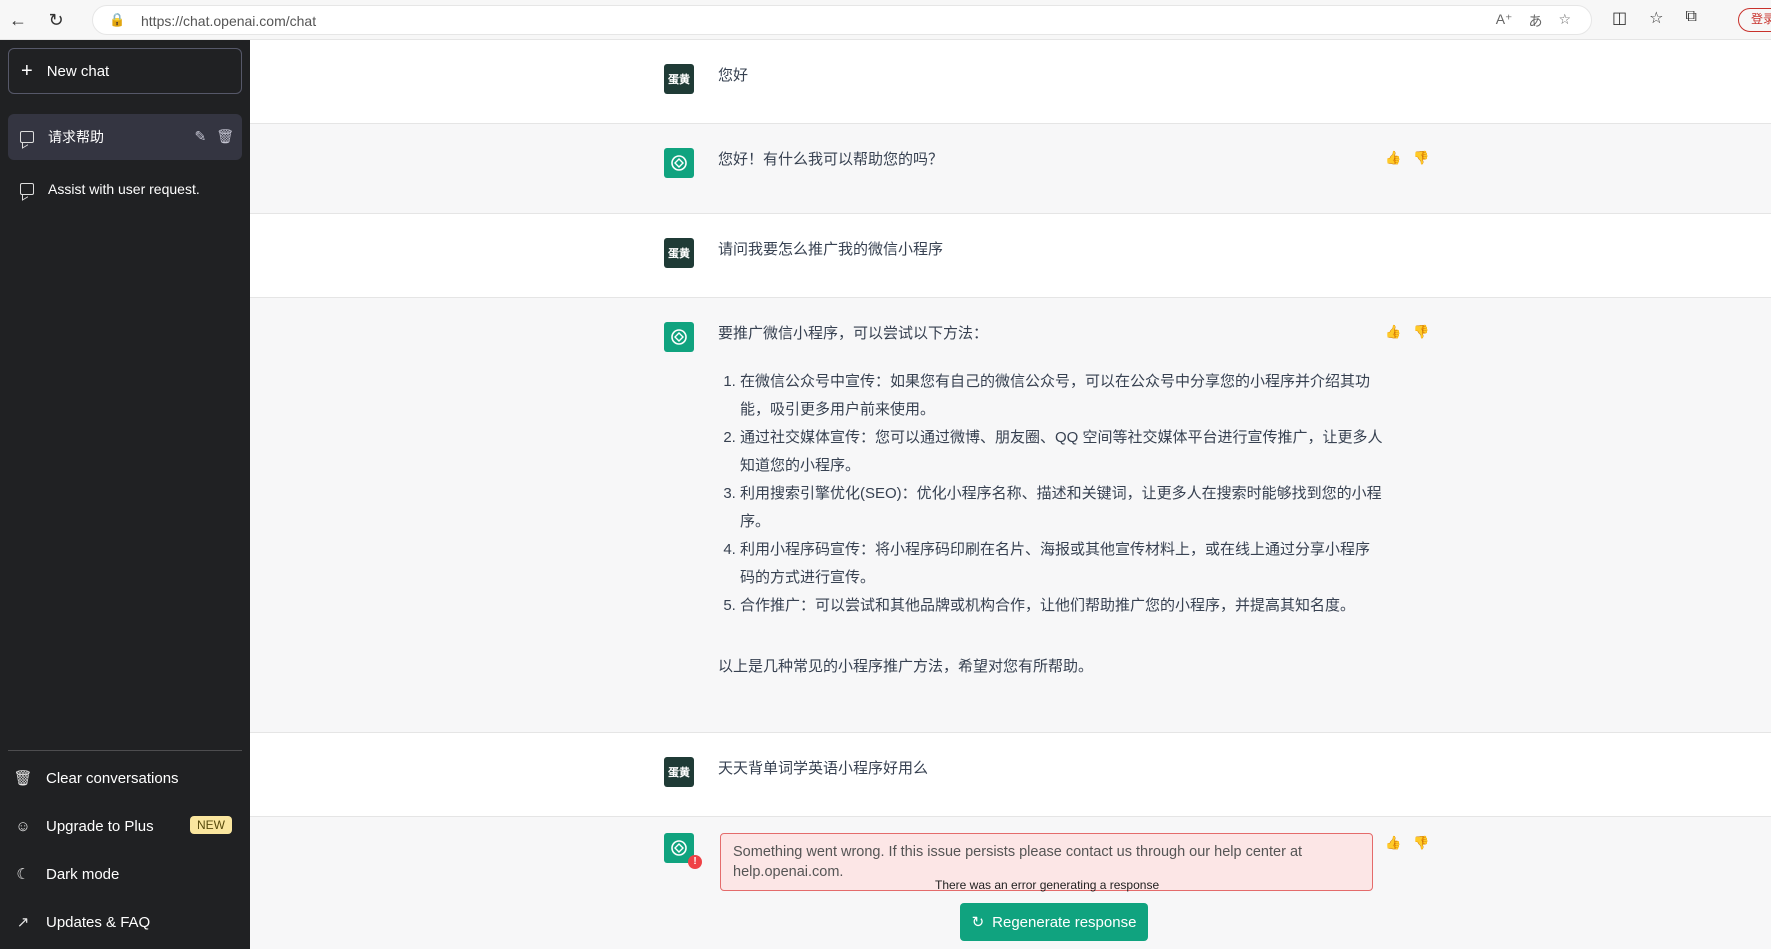 Image resolution: width=1771 pixels, height=949 pixels. What do you see at coordinates (1010, 169) in the screenshot?
I see `message-row-assistant: 您好！有什么我可以帮助您的吗？ 👍 👎` at bounding box center [1010, 169].